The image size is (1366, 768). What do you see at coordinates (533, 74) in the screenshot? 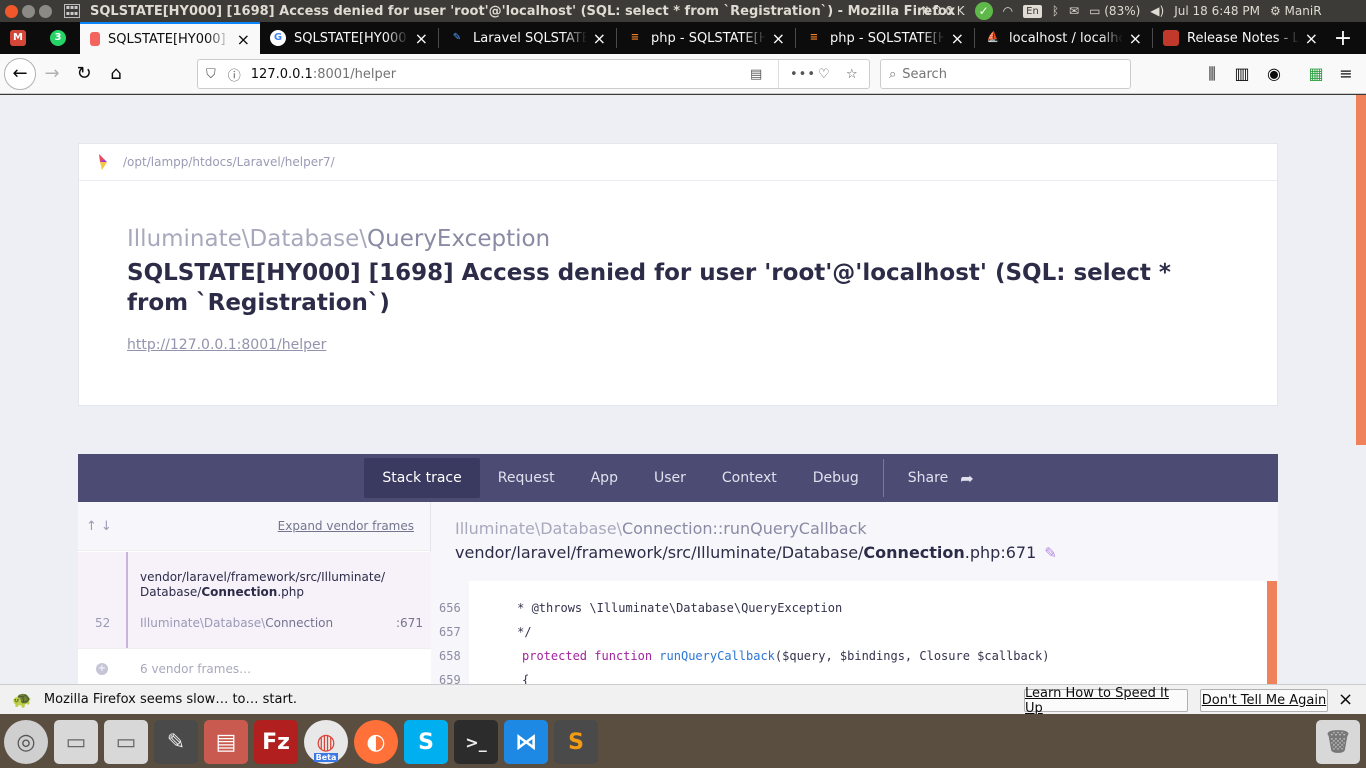
I see `url-bar: ⛉ ⓘ 127.0.0.1:8001/helper ▤ ••• ♡ ☆` at bounding box center [533, 74].